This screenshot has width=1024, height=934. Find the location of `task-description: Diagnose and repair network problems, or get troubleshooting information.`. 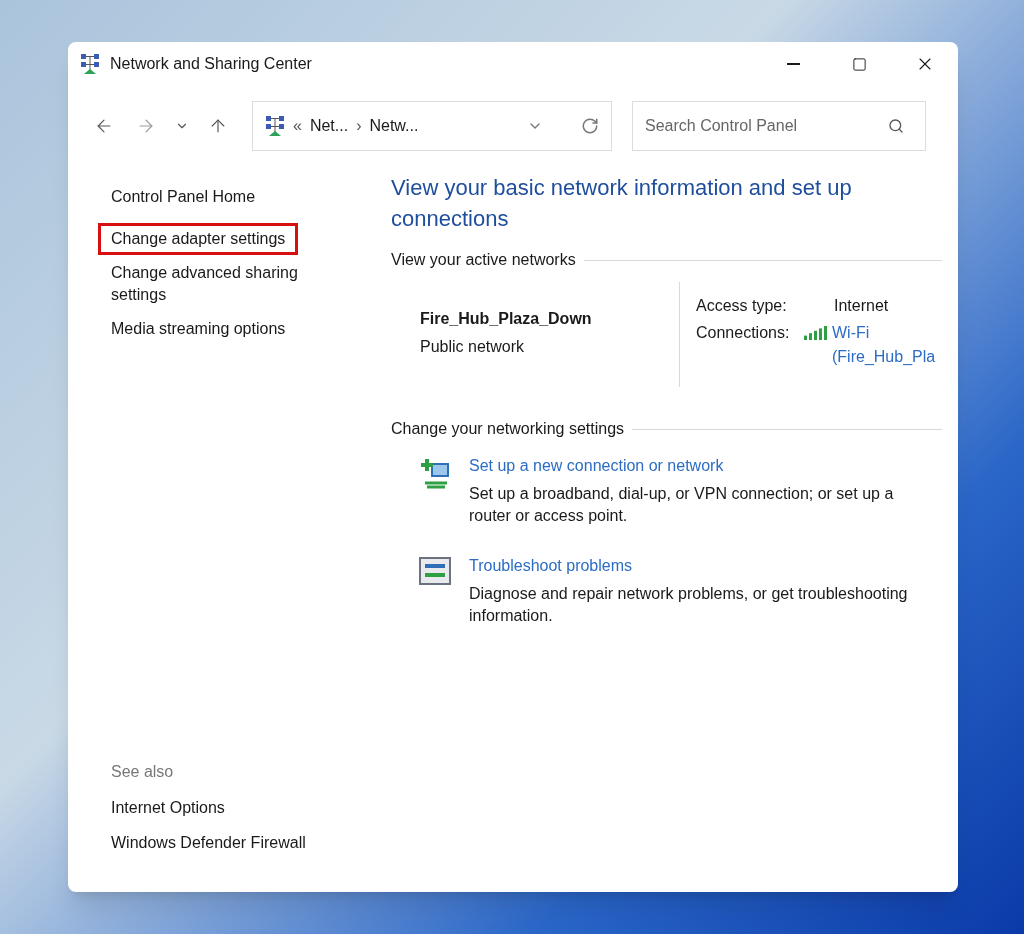

task-description: Diagnose and repair network problems, or get troubleshooting information. is located at coordinates (689, 605).